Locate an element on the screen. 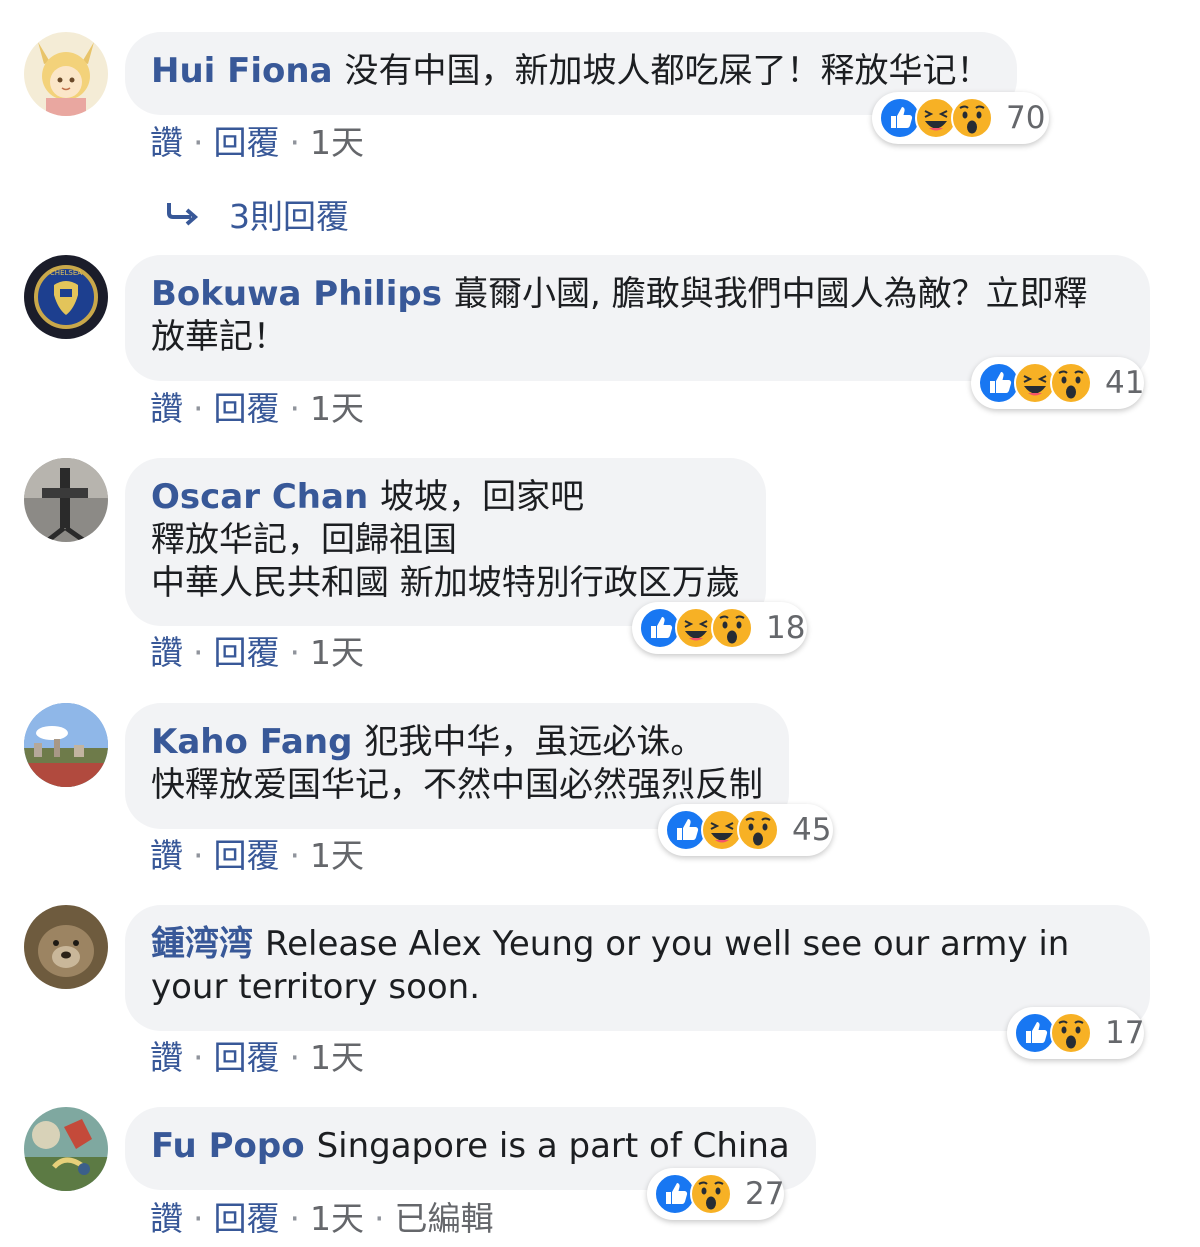 The height and width of the screenshot is (1247, 1200). comment-text: 釋放华記，回歸祖国 is located at coordinates (304, 540).